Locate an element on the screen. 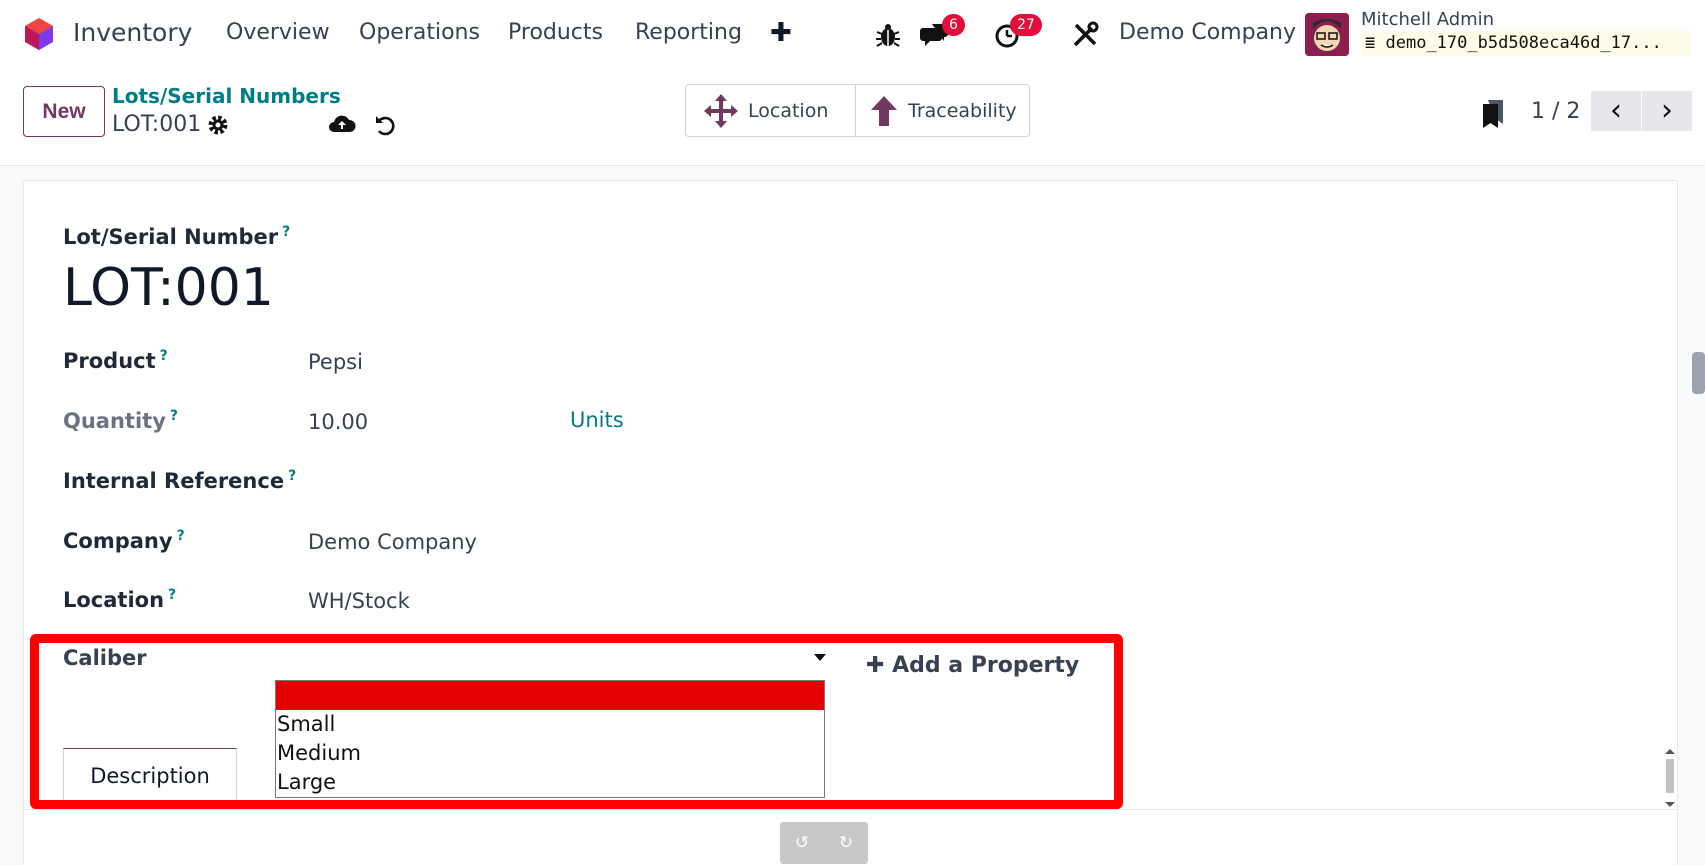 The width and height of the screenshot is (1705, 865). undo-icon: ↺ is located at coordinates (802, 843).